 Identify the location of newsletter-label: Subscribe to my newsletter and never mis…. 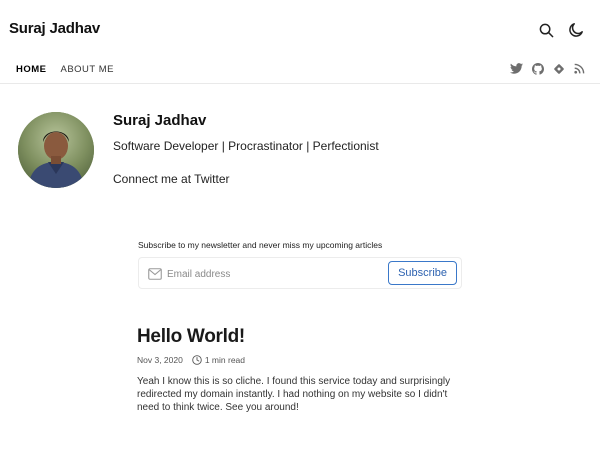
(260, 245).